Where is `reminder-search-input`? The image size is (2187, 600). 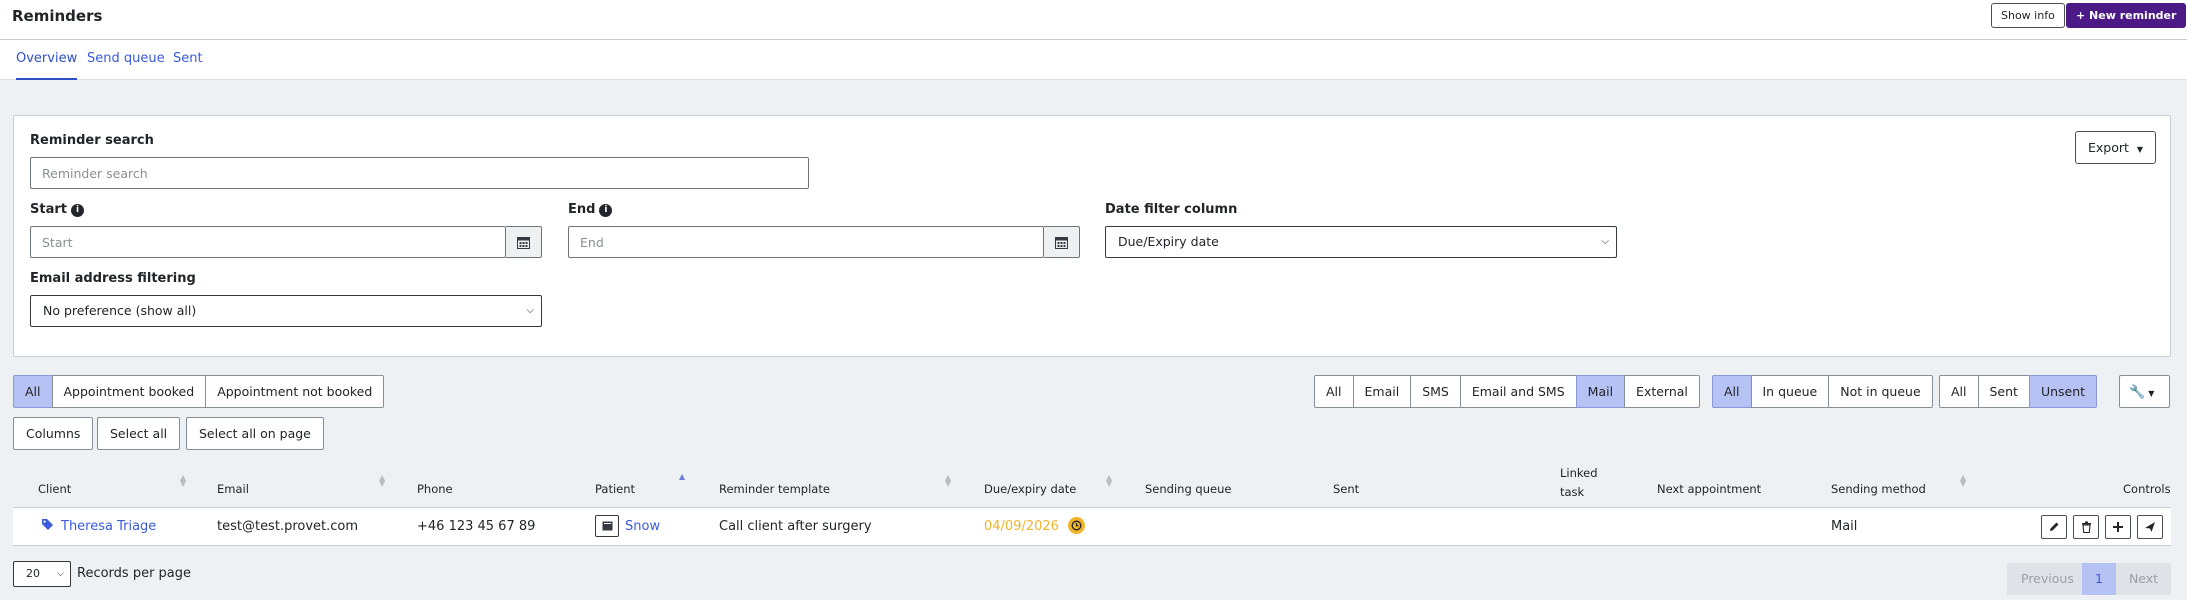
reminder-search-input is located at coordinates (419, 173).